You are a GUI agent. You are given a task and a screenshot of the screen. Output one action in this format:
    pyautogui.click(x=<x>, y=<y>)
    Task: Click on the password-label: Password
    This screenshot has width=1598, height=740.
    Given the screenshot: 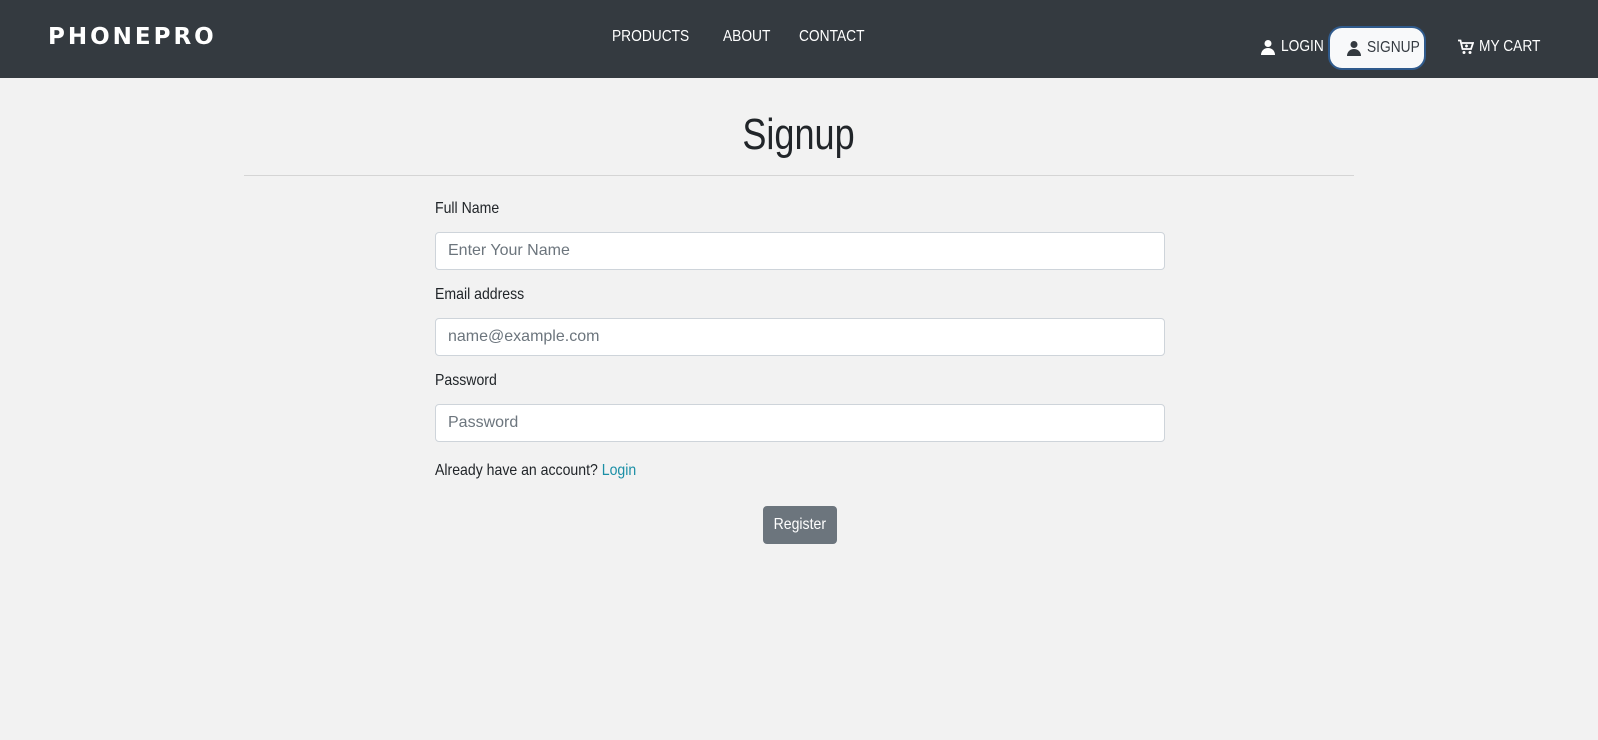 What is the action you would take?
    pyautogui.click(x=466, y=380)
    